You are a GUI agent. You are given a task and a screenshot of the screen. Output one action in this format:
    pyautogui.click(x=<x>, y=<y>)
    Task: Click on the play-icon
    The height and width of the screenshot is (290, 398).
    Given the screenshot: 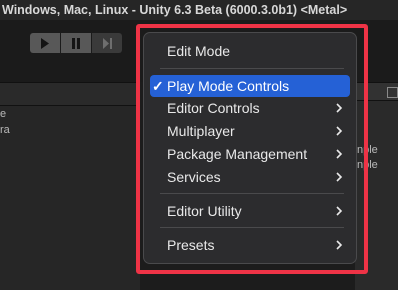 What is the action you would take?
    pyautogui.click(x=45, y=43)
    